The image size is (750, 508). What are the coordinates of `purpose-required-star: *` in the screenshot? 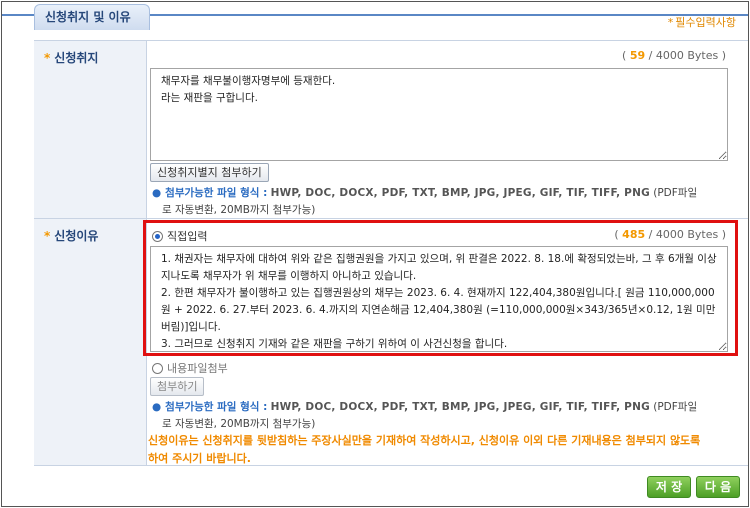 It's located at (47, 58).